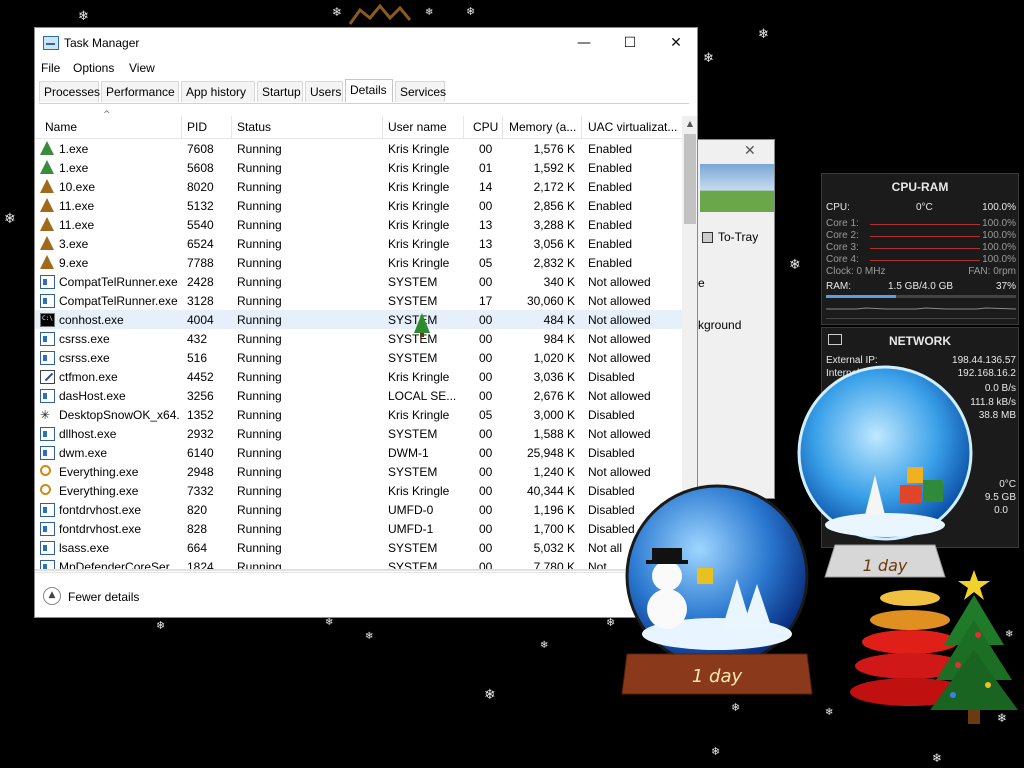 The width and height of the screenshot is (1024, 768). I want to click on column-name: Name, so click(61, 127).